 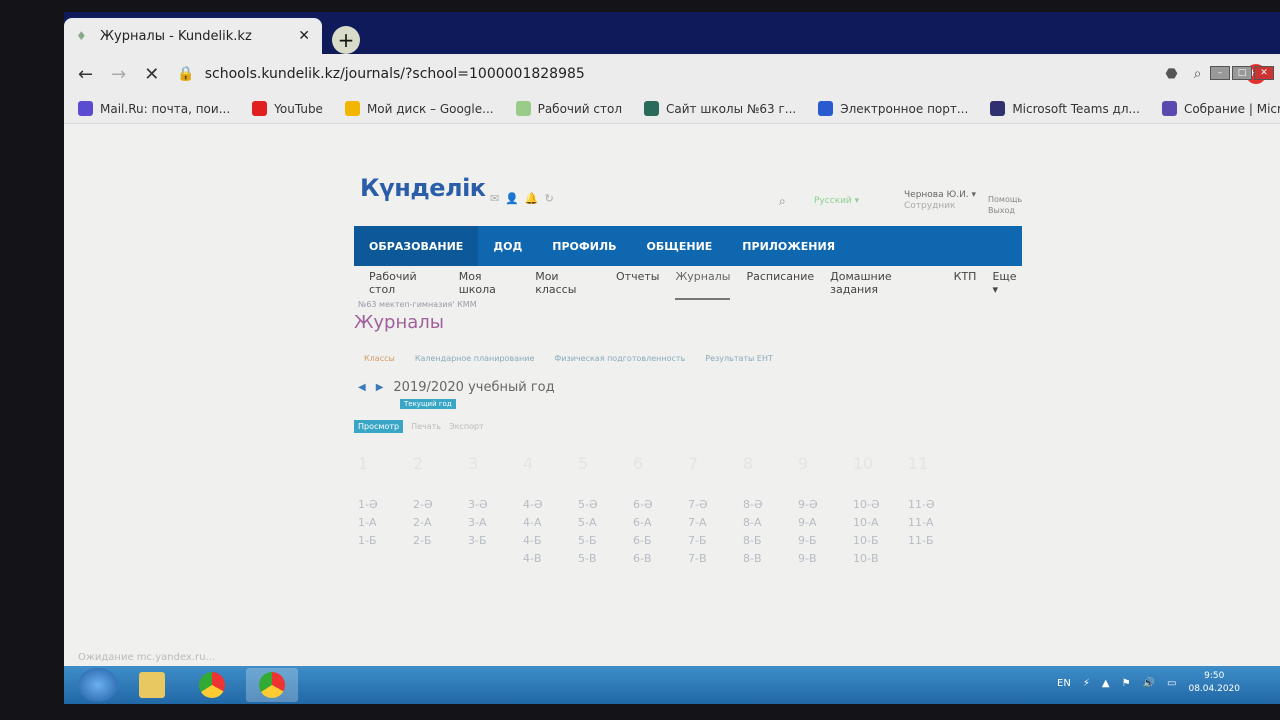 I want to click on prev-year-arrow-icon: ◀, so click(x=362, y=387).